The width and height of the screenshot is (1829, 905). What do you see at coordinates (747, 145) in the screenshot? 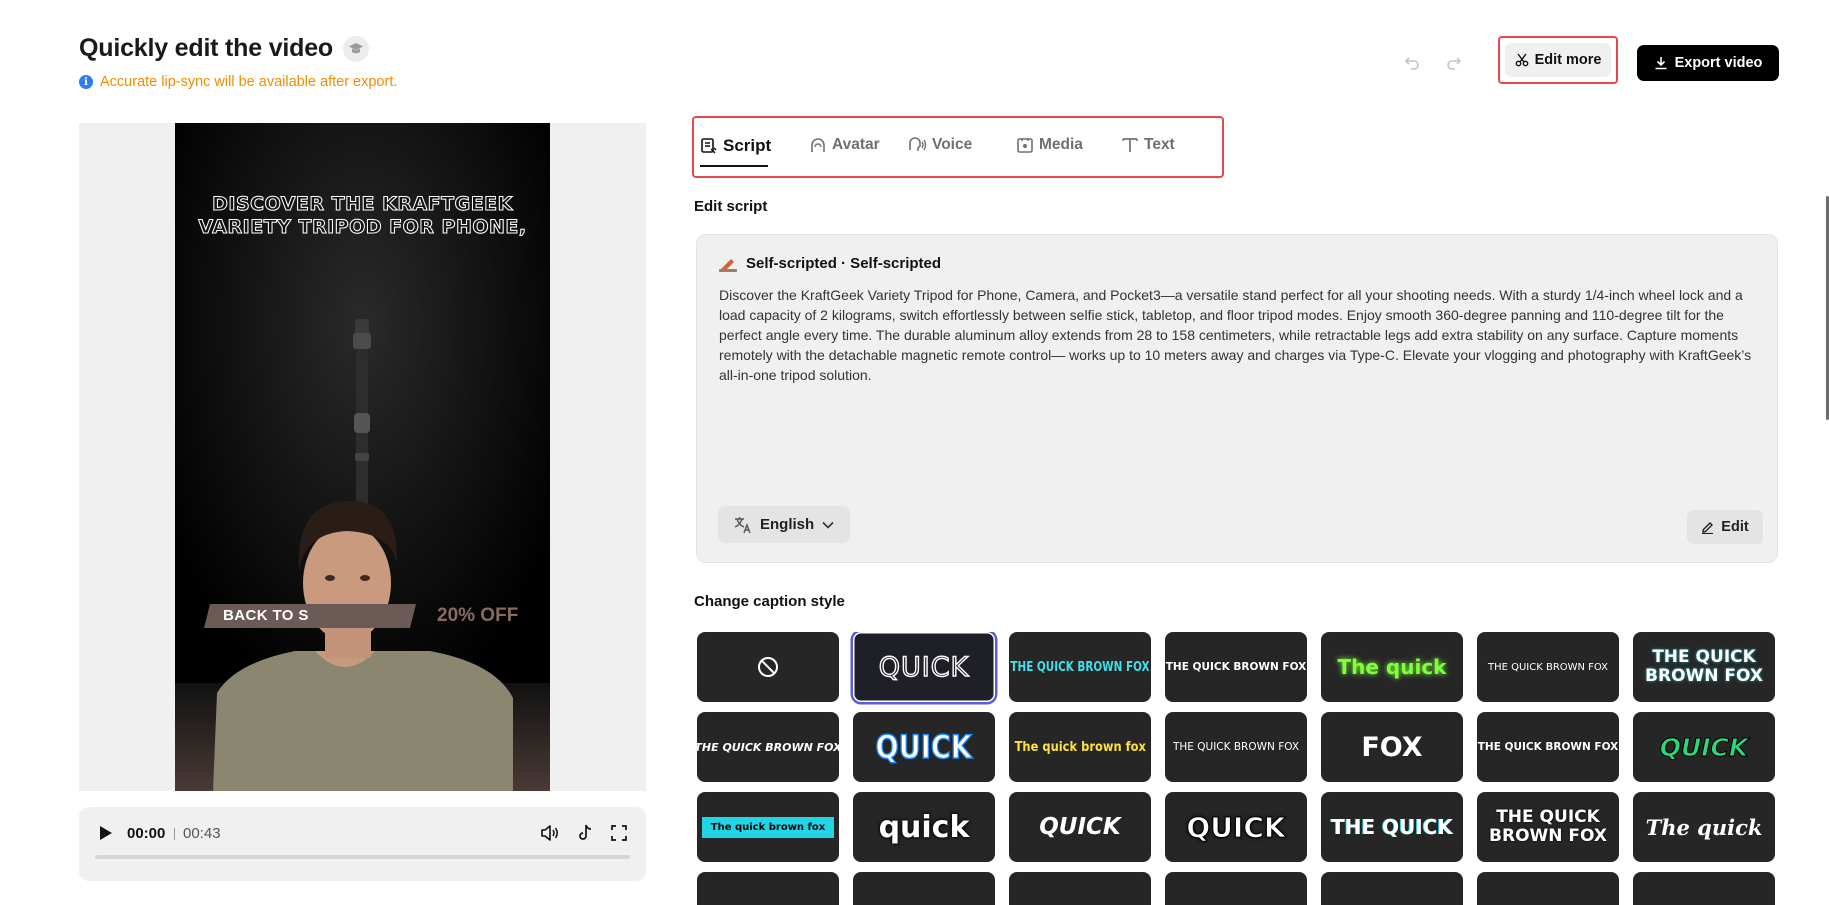
I see `tab-label: Script` at bounding box center [747, 145].